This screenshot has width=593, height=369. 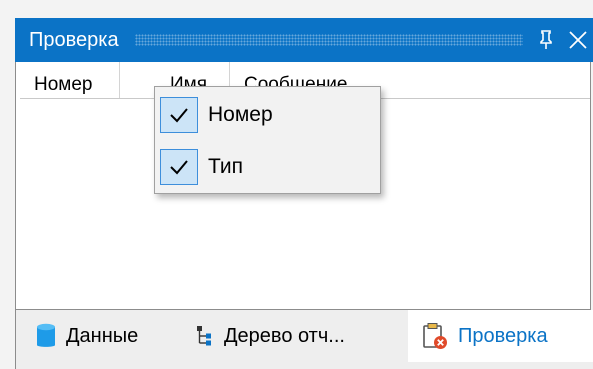 What do you see at coordinates (267, 140) in the screenshot?
I see `column-context-menu: Номер Тип` at bounding box center [267, 140].